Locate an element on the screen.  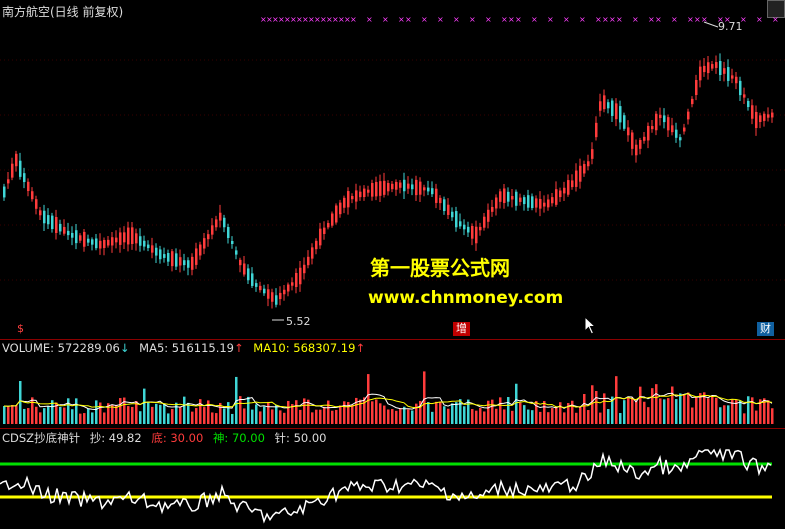
indicator-zhen: 针: 50.00 is located at coordinates (300, 438).